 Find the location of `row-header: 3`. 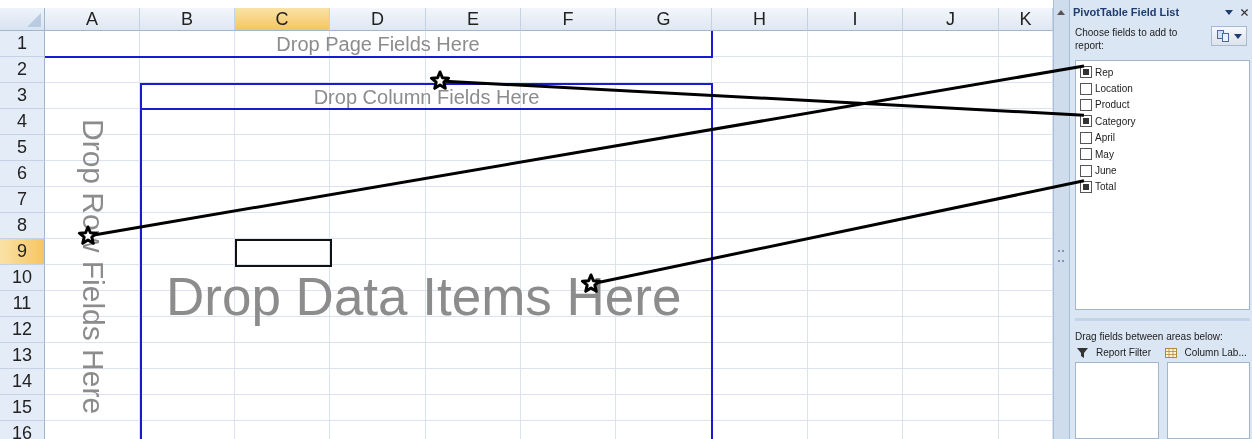

row-header: 3 is located at coordinates (22, 96).